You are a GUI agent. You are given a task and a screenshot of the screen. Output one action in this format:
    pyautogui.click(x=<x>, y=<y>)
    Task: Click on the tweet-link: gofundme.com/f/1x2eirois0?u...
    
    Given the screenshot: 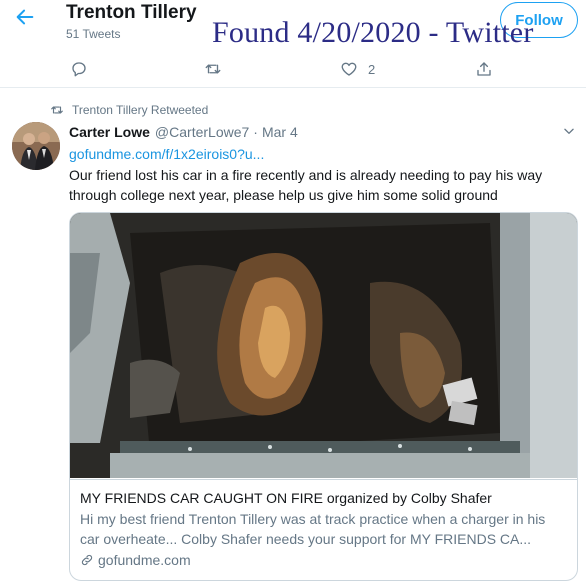 What is the action you would take?
    pyautogui.click(x=166, y=154)
    